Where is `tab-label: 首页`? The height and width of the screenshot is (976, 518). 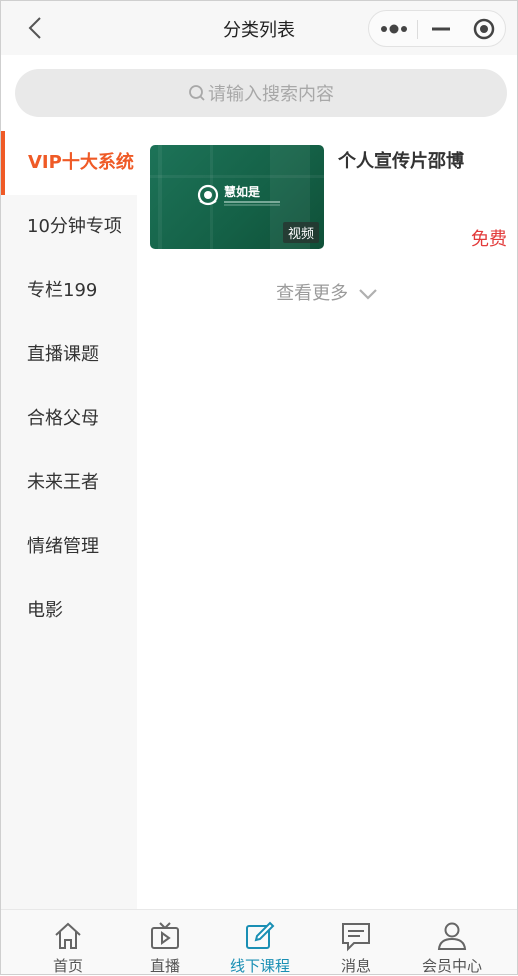
tab-label: 首页 is located at coordinates (67, 966).